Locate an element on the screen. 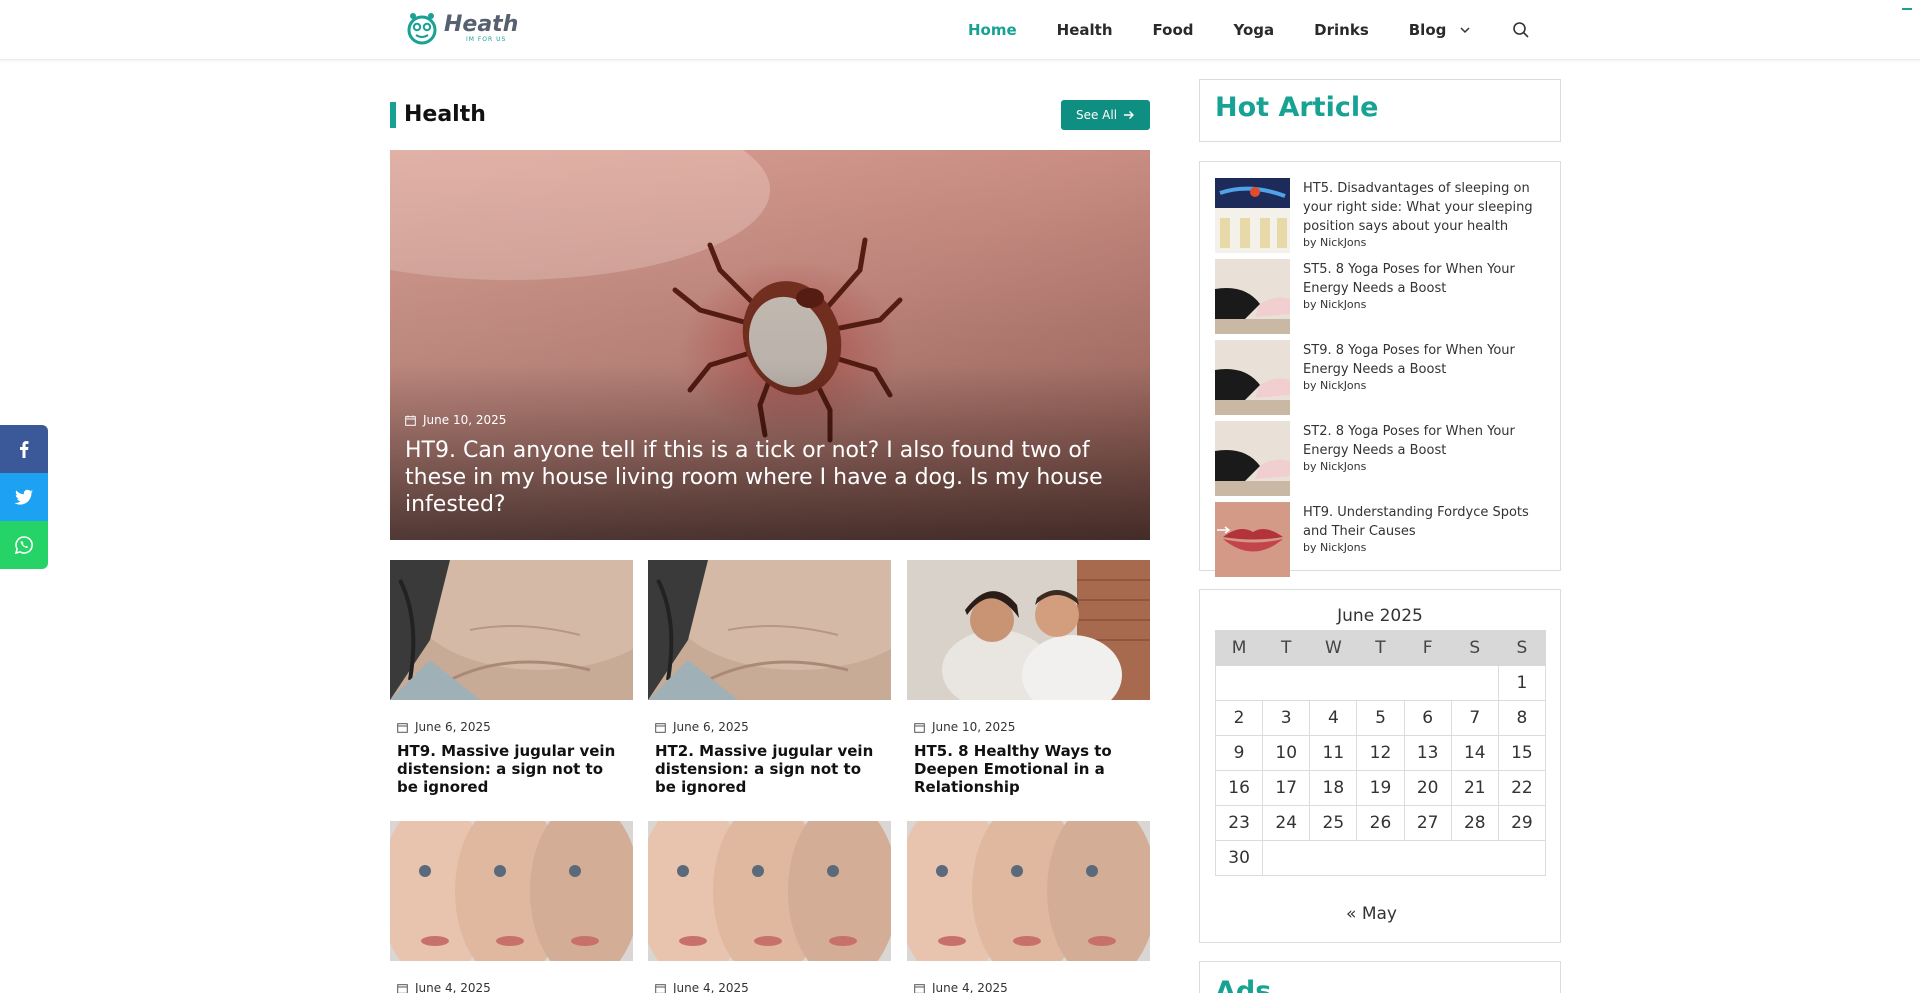 This screenshot has width=1920, height=993. calendar-day: 21 is located at coordinates (1474, 788).